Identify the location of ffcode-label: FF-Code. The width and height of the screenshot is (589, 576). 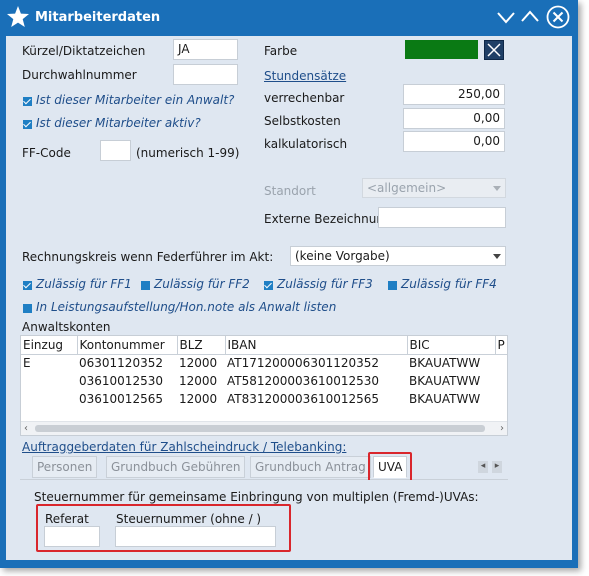
(46, 153).